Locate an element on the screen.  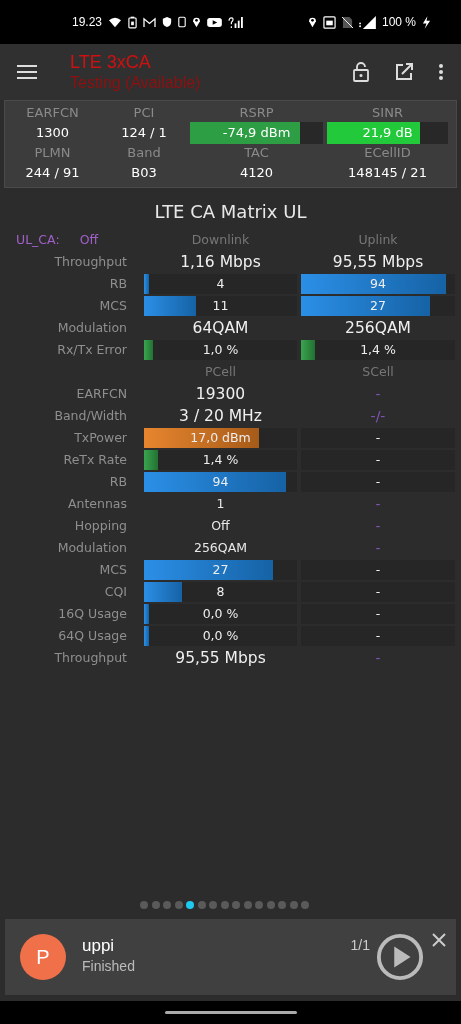
field-value: 1300 is located at coordinates (52, 133).